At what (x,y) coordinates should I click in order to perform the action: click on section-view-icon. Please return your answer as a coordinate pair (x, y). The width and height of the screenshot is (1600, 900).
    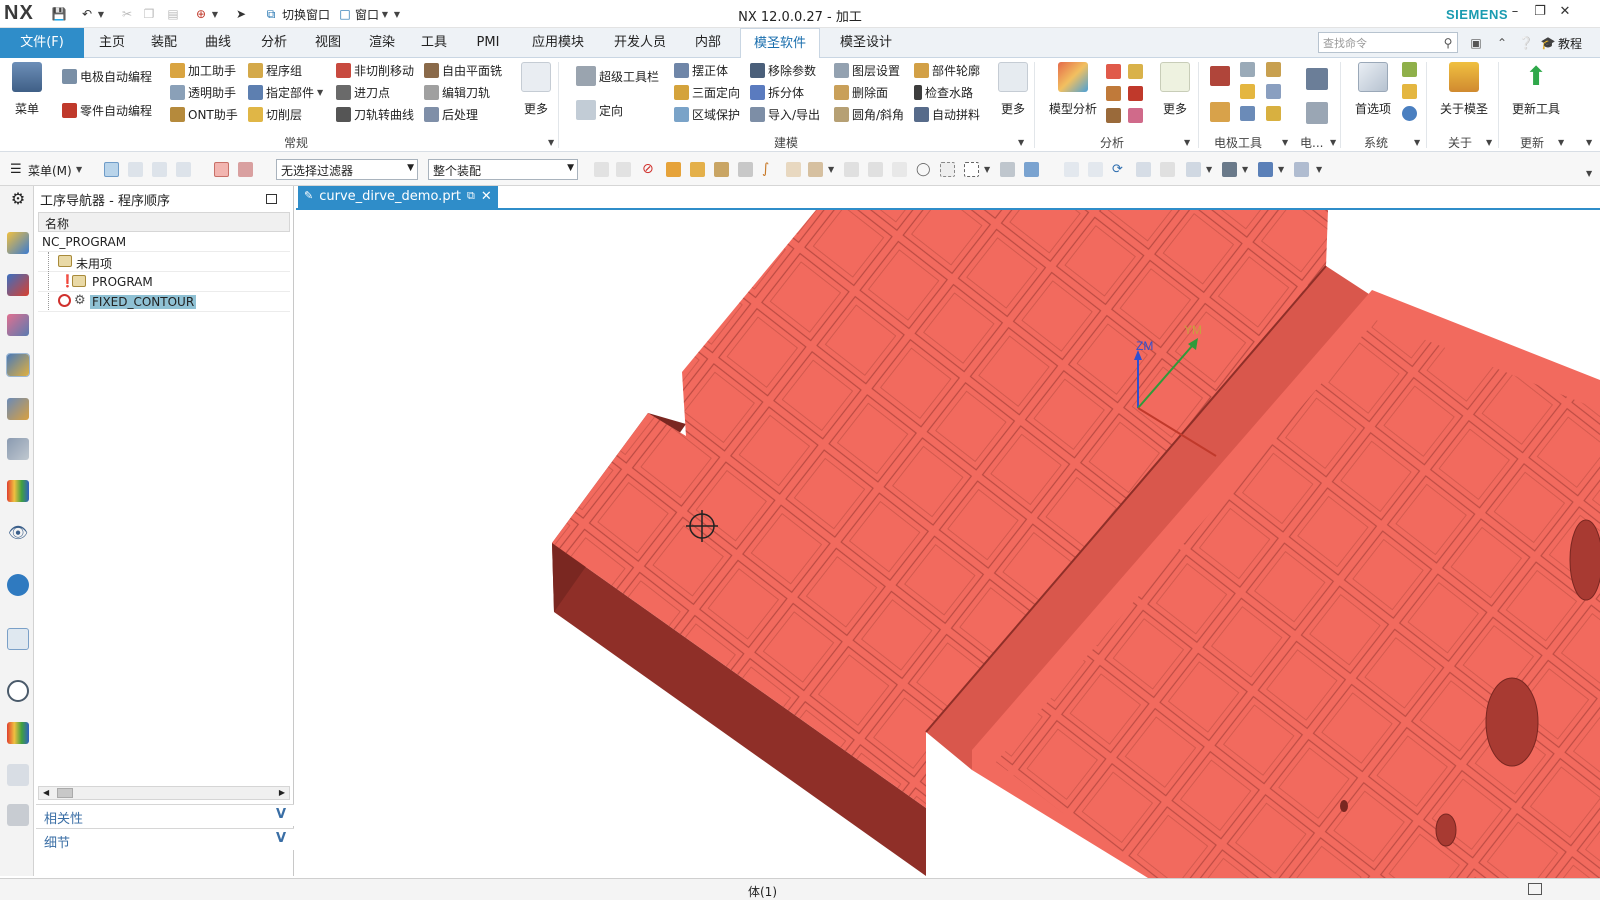
    Looking at the image, I should click on (1229, 169).